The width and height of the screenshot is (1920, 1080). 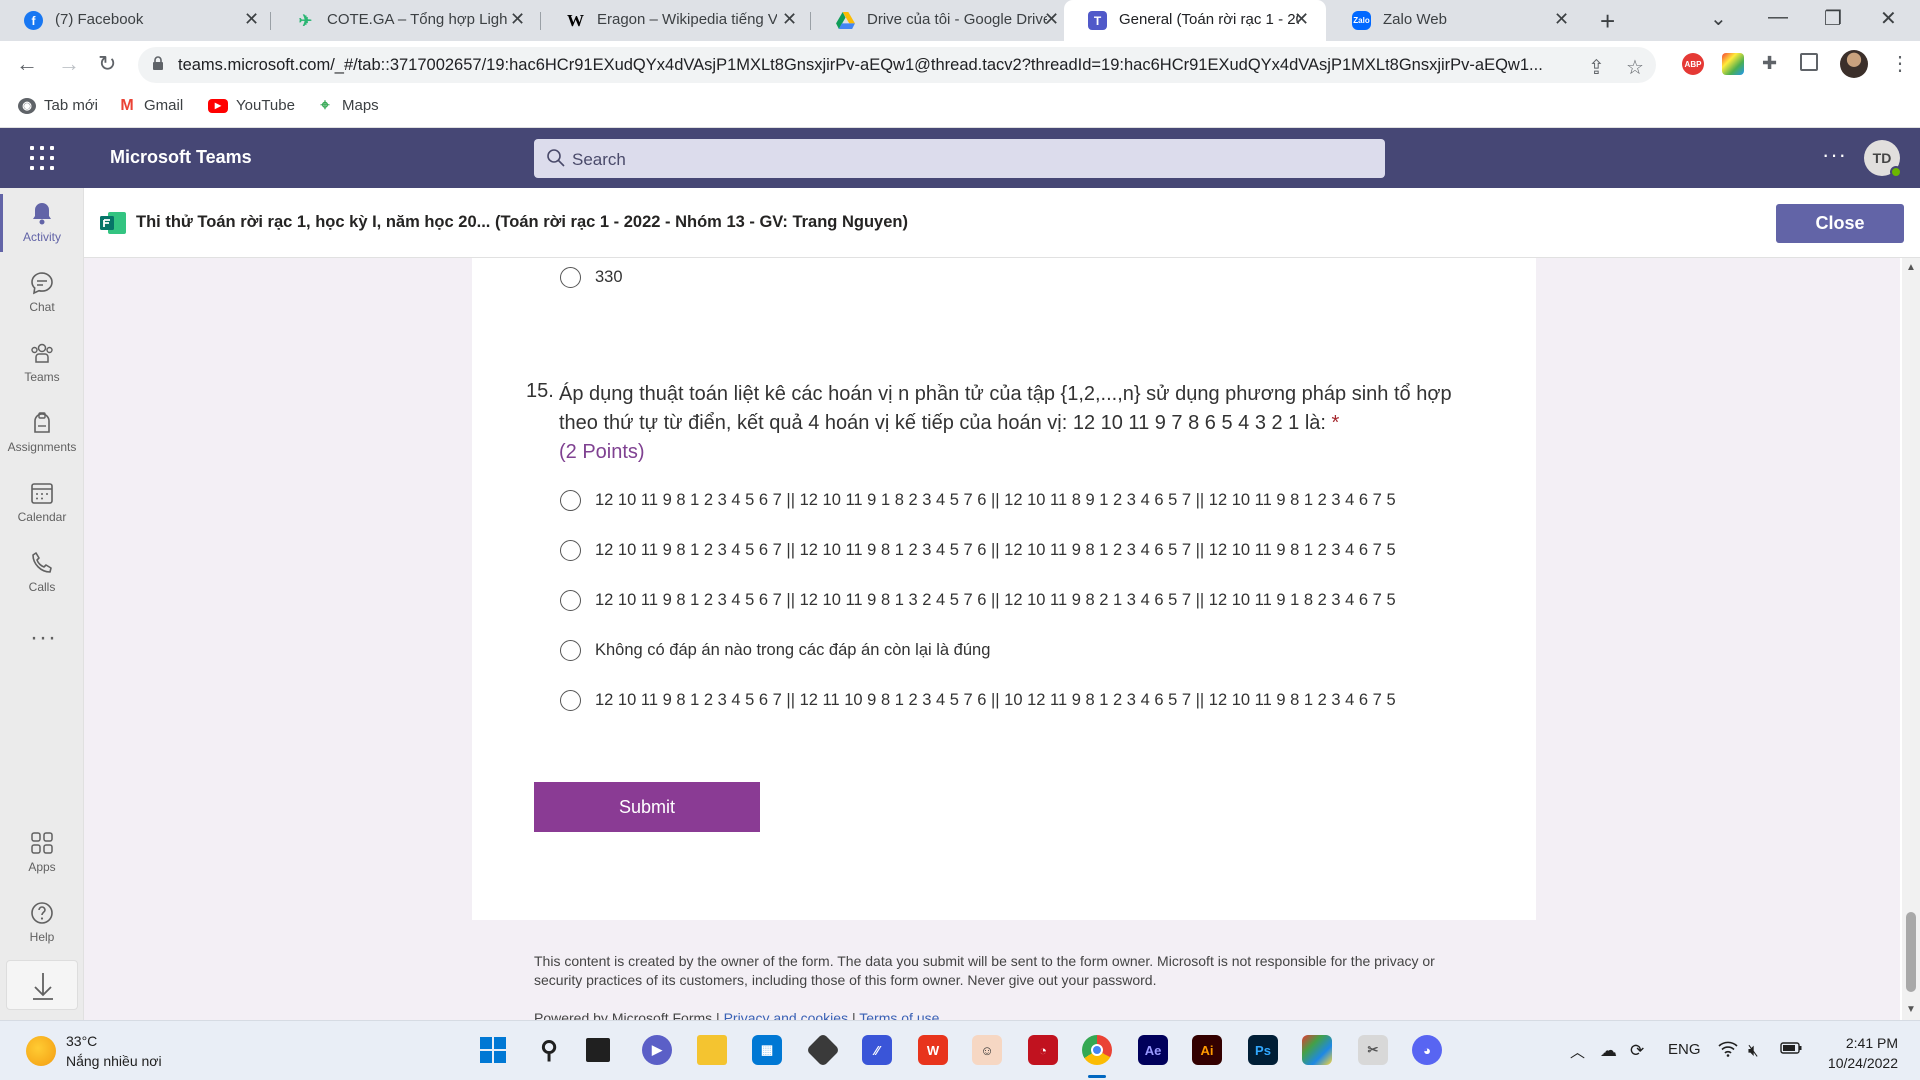 What do you see at coordinates (107, 64) in the screenshot?
I see `reload-icon: ↻` at bounding box center [107, 64].